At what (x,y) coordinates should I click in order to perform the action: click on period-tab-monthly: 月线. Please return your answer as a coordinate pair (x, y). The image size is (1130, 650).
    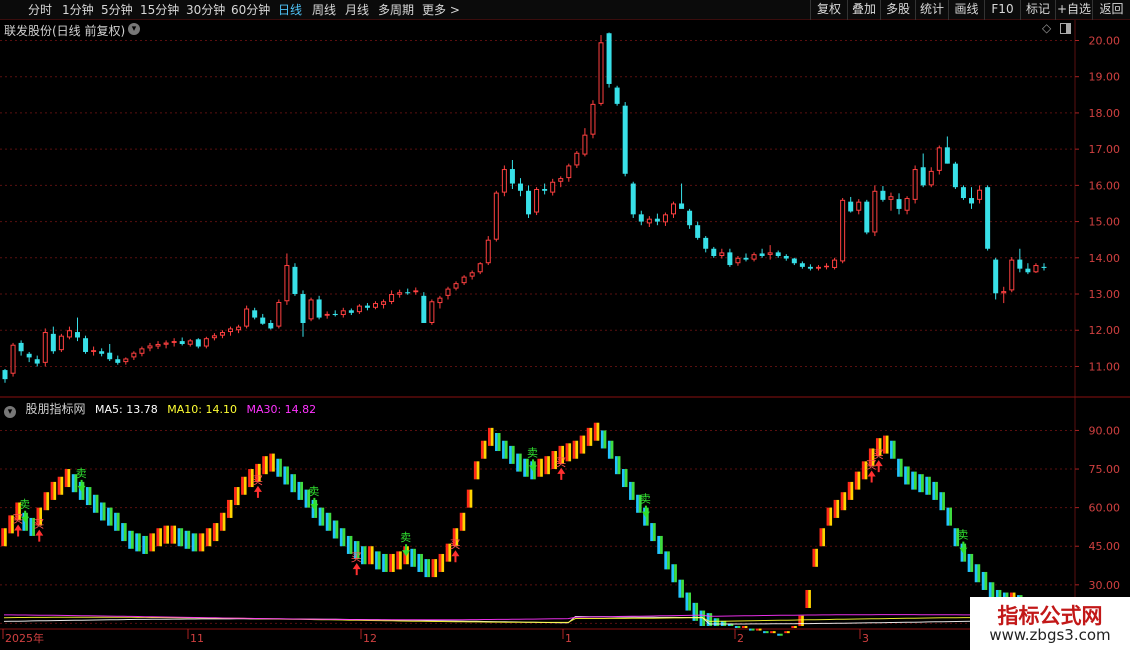
    Looking at the image, I should click on (357, 10).